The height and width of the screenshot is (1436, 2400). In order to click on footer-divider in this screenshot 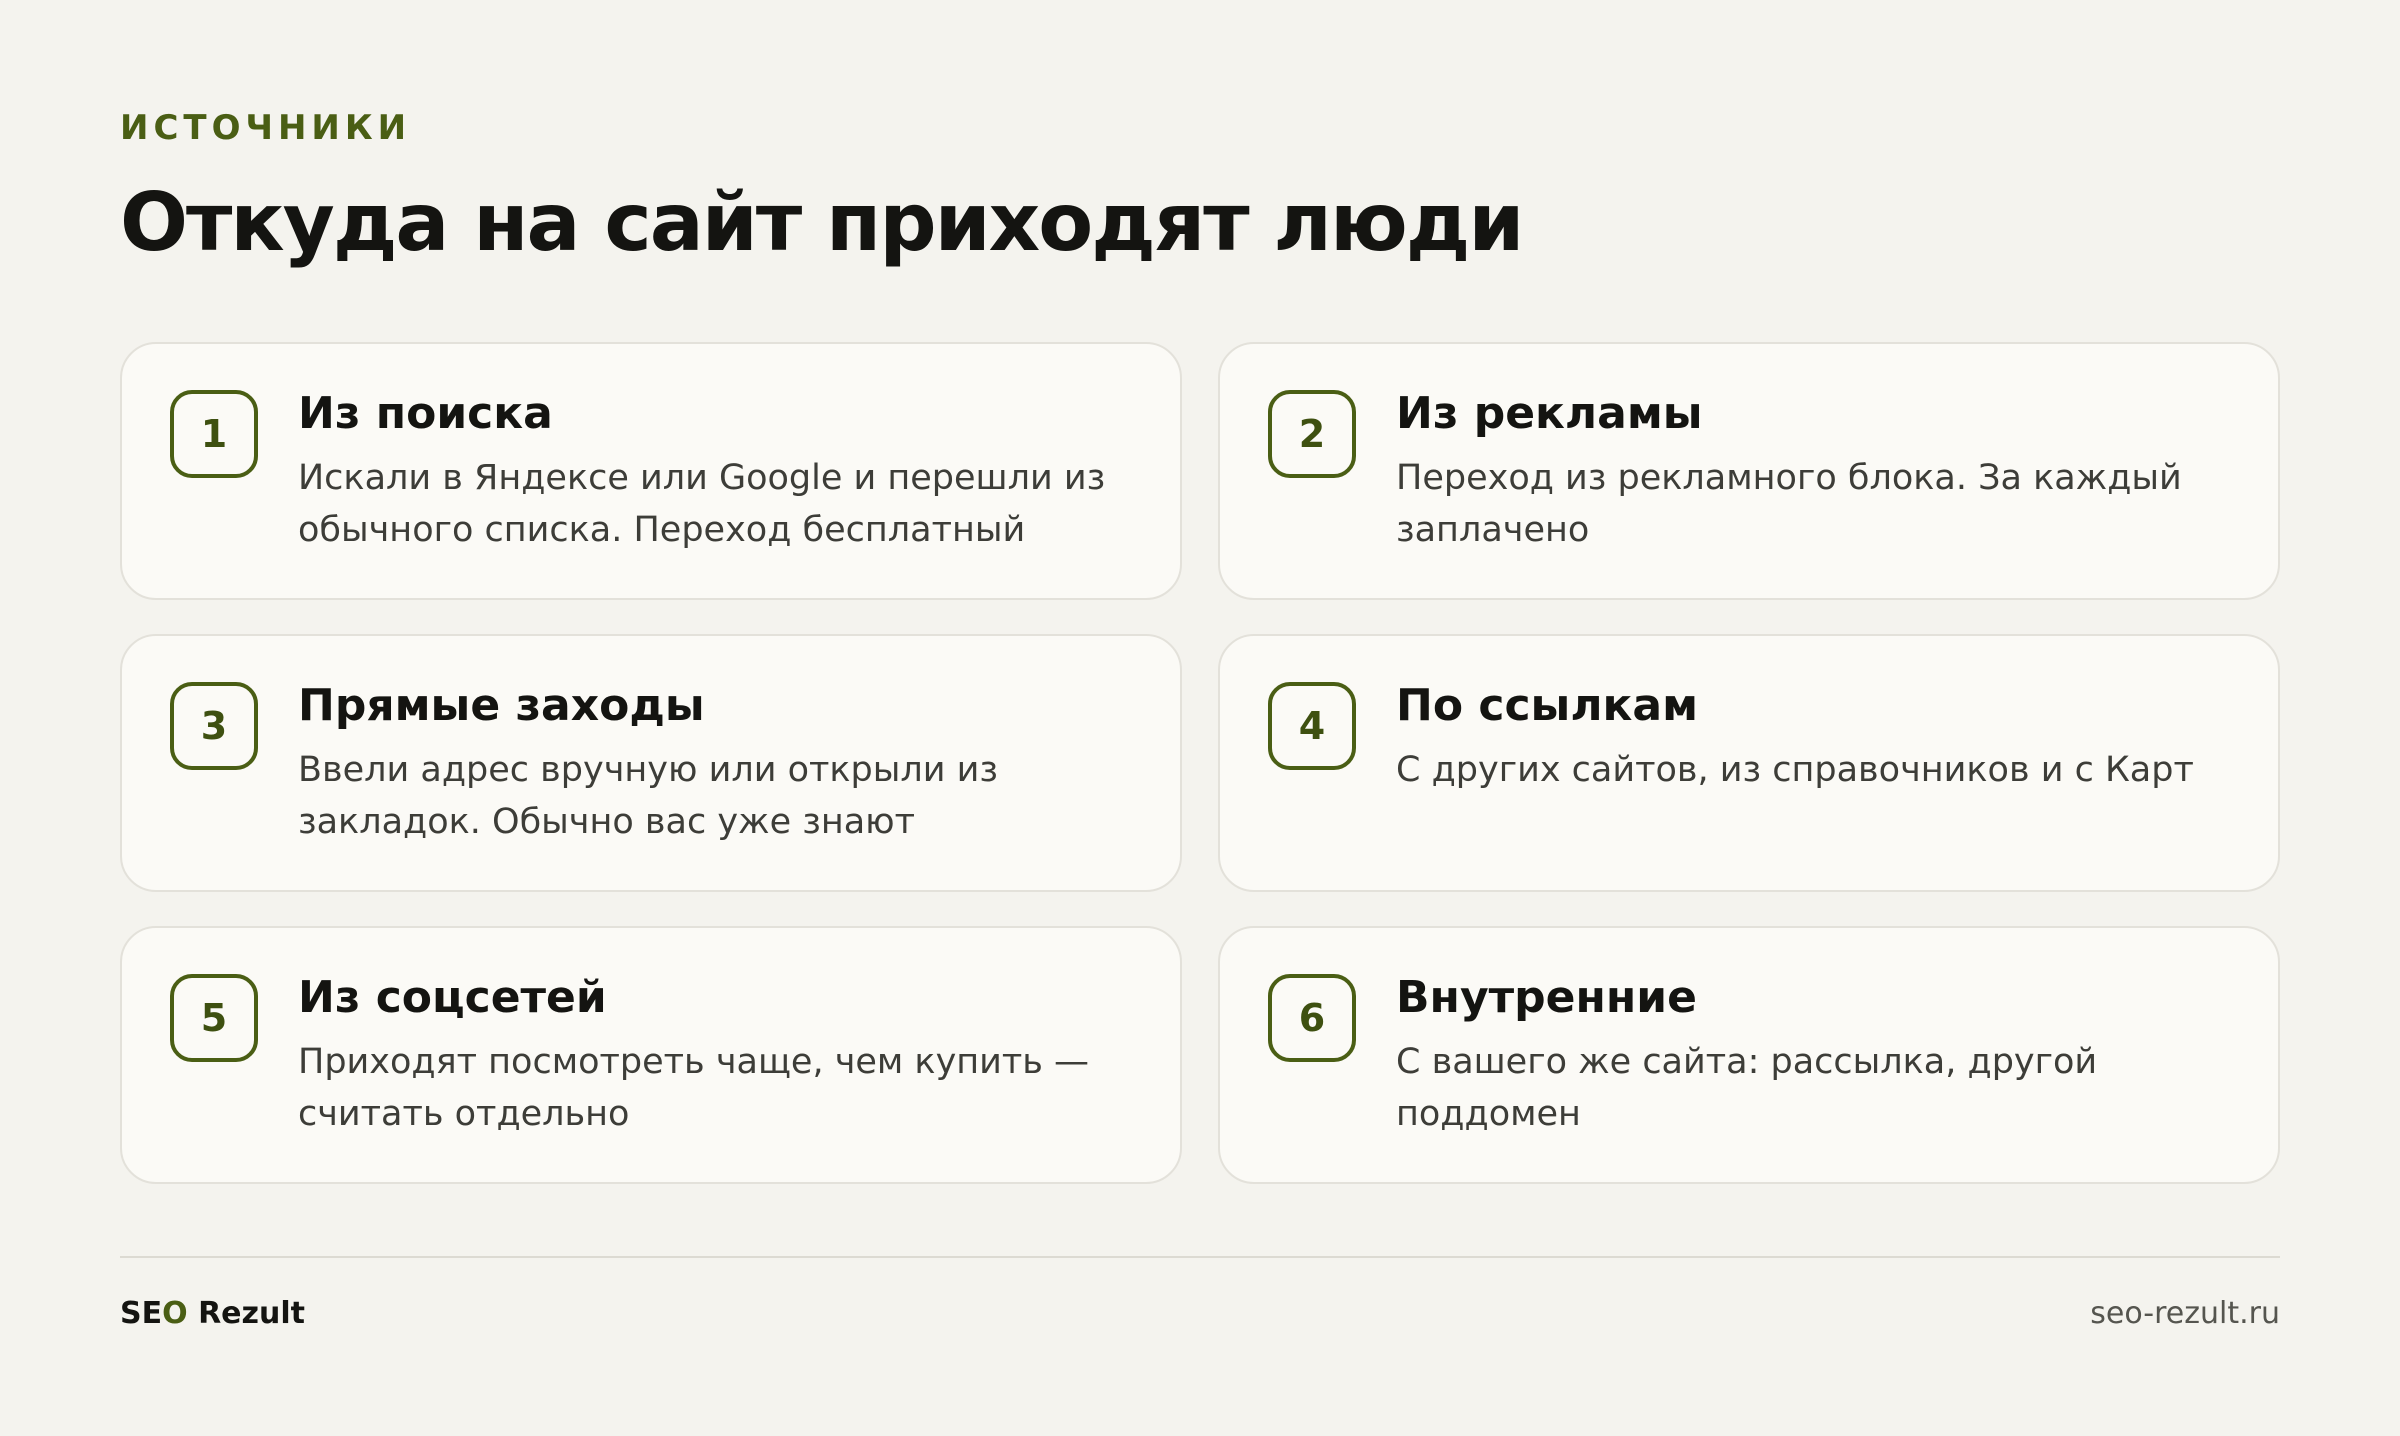, I will do `click(1200, 1257)`.